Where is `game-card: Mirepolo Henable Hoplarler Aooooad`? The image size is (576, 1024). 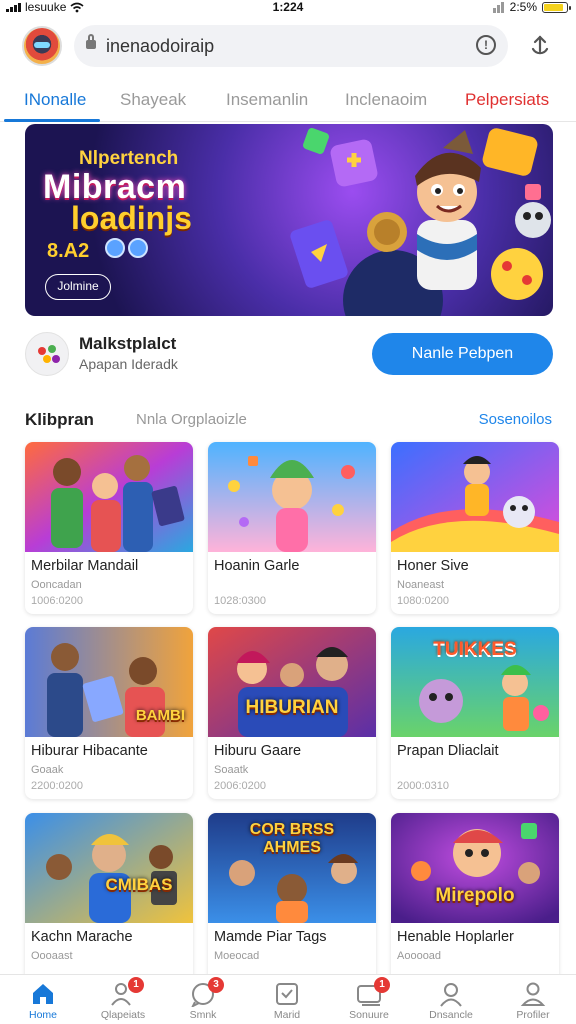
game-card: Mirepolo Henable Hoplarler Aooooad is located at coordinates (475, 899).